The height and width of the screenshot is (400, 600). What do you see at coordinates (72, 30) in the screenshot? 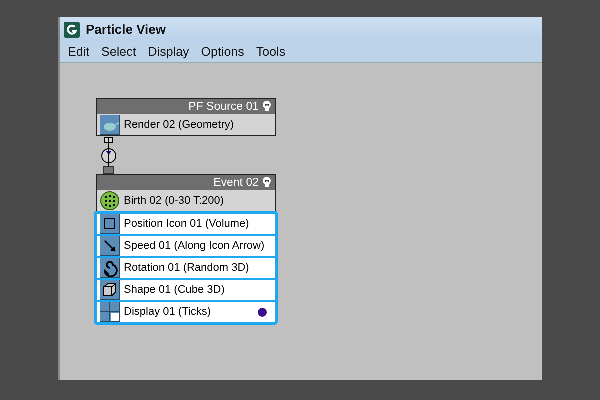
I see `app-logo-icon` at bounding box center [72, 30].